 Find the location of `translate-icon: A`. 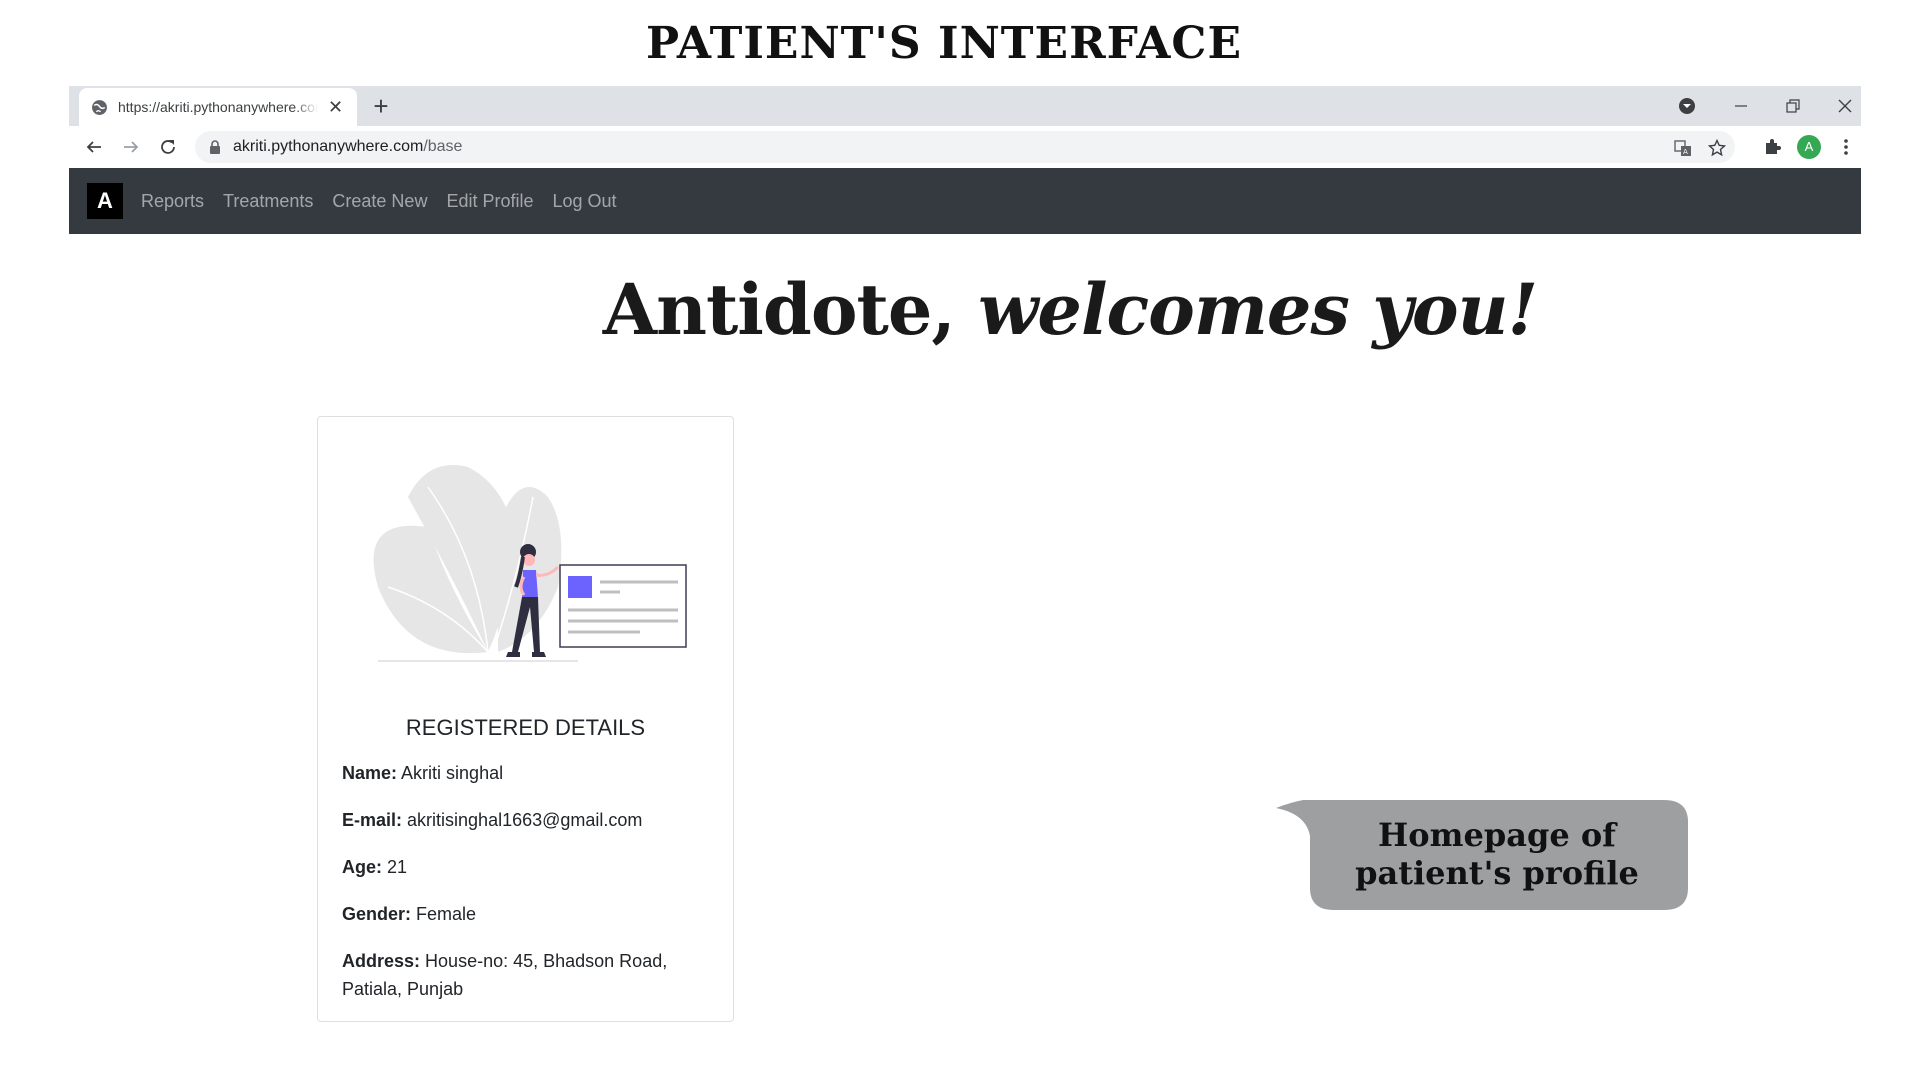

translate-icon: A is located at coordinates (1683, 148).